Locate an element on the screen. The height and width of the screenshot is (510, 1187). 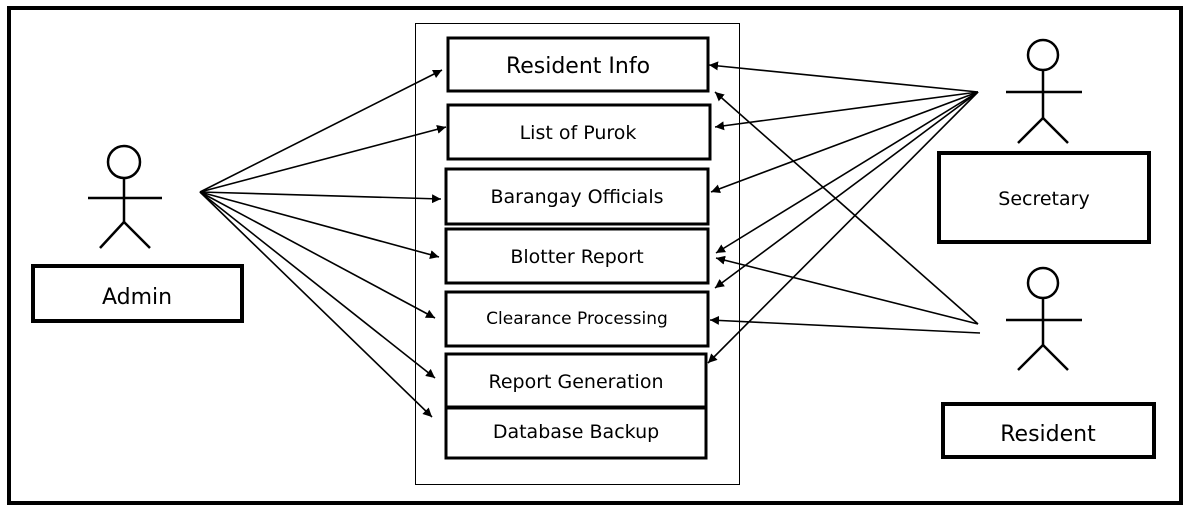
use-case-report-generation: Report Generation is located at coordinates (576, 380).